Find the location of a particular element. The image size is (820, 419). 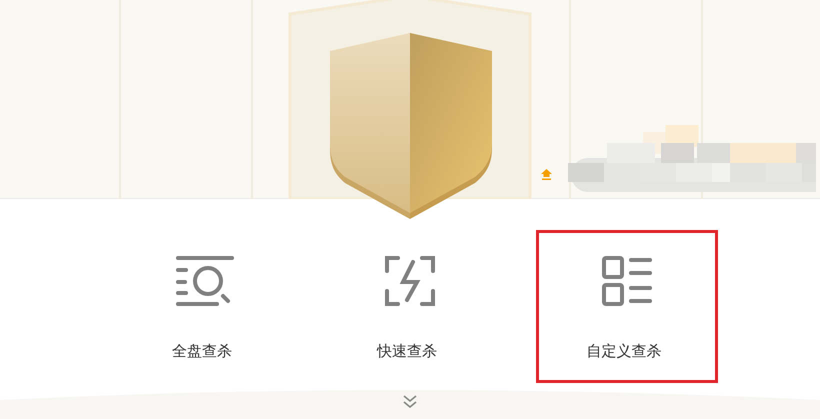

scan-option: 全盘查杀 is located at coordinates (205, 306).